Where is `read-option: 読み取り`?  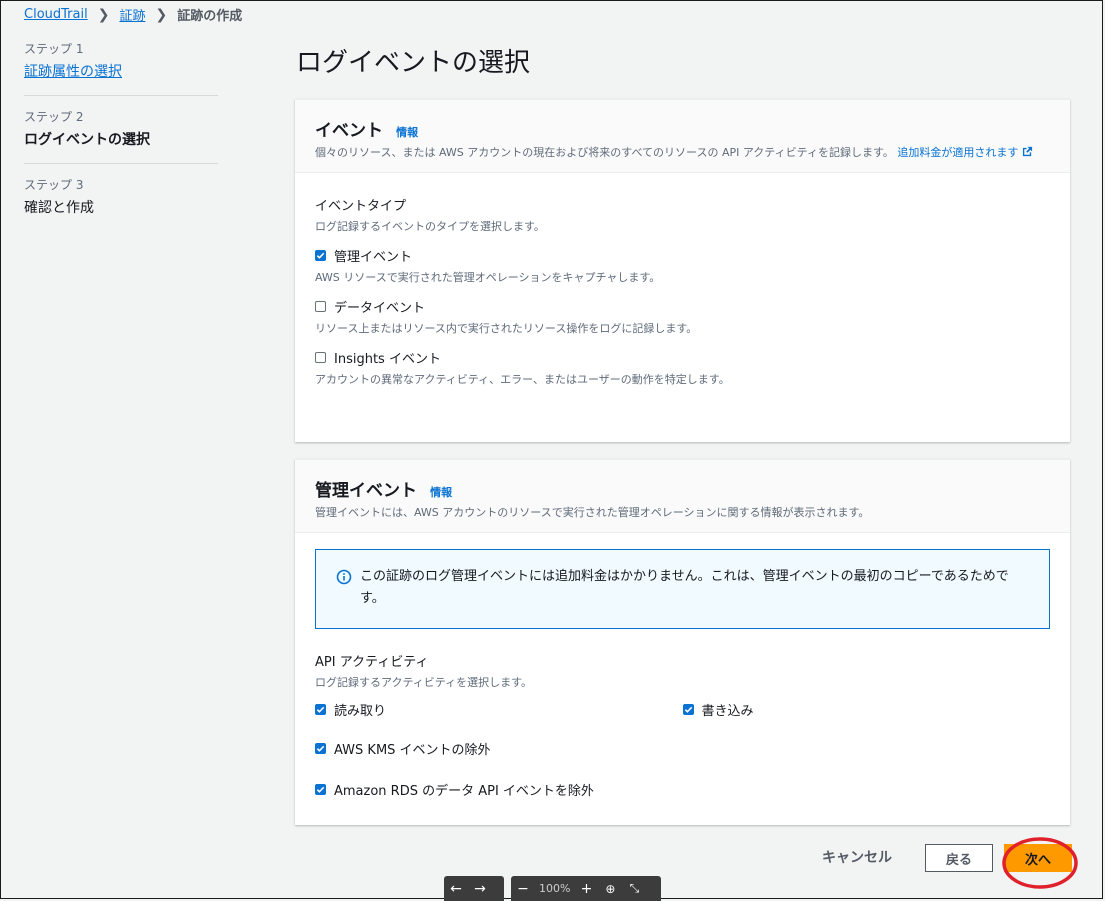 read-option: 読み取り is located at coordinates (499, 709).